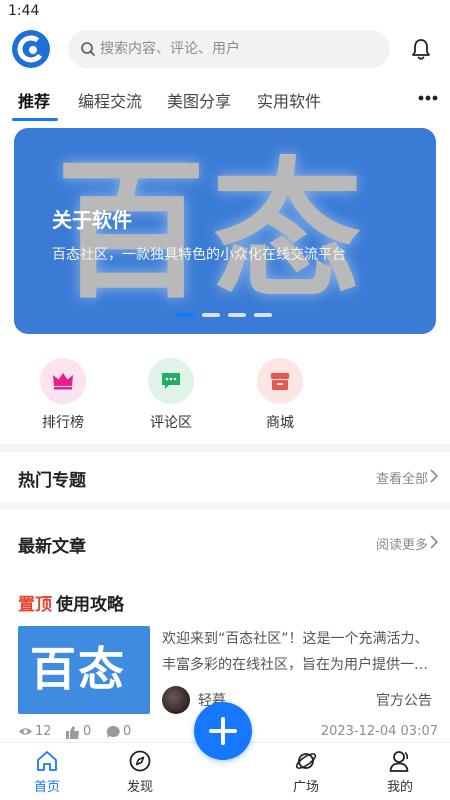 The width and height of the screenshot is (450, 800). What do you see at coordinates (46, 787) in the screenshot?
I see `nav-home-label: 首页` at bounding box center [46, 787].